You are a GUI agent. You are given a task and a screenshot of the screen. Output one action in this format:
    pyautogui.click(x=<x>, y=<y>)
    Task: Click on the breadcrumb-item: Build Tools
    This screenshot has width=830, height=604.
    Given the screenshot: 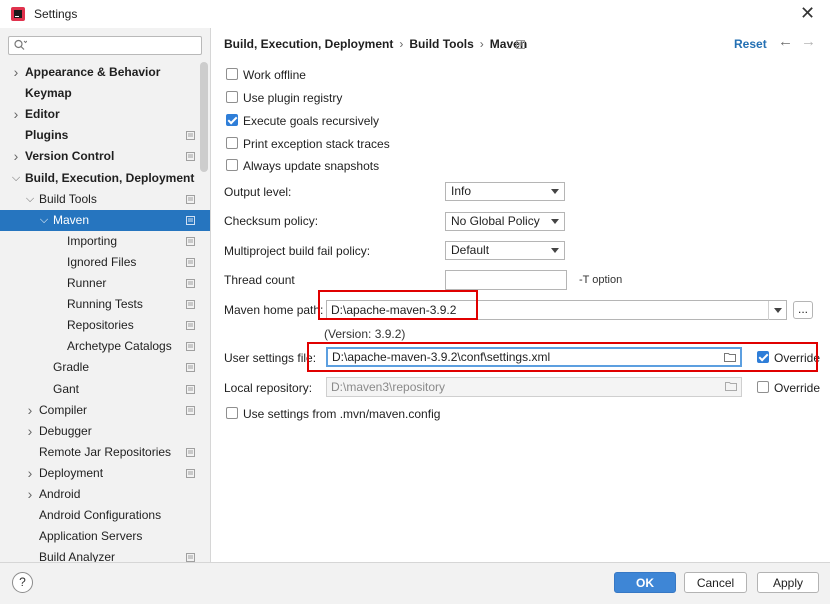 What is the action you would take?
    pyautogui.click(x=441, y=44)
    